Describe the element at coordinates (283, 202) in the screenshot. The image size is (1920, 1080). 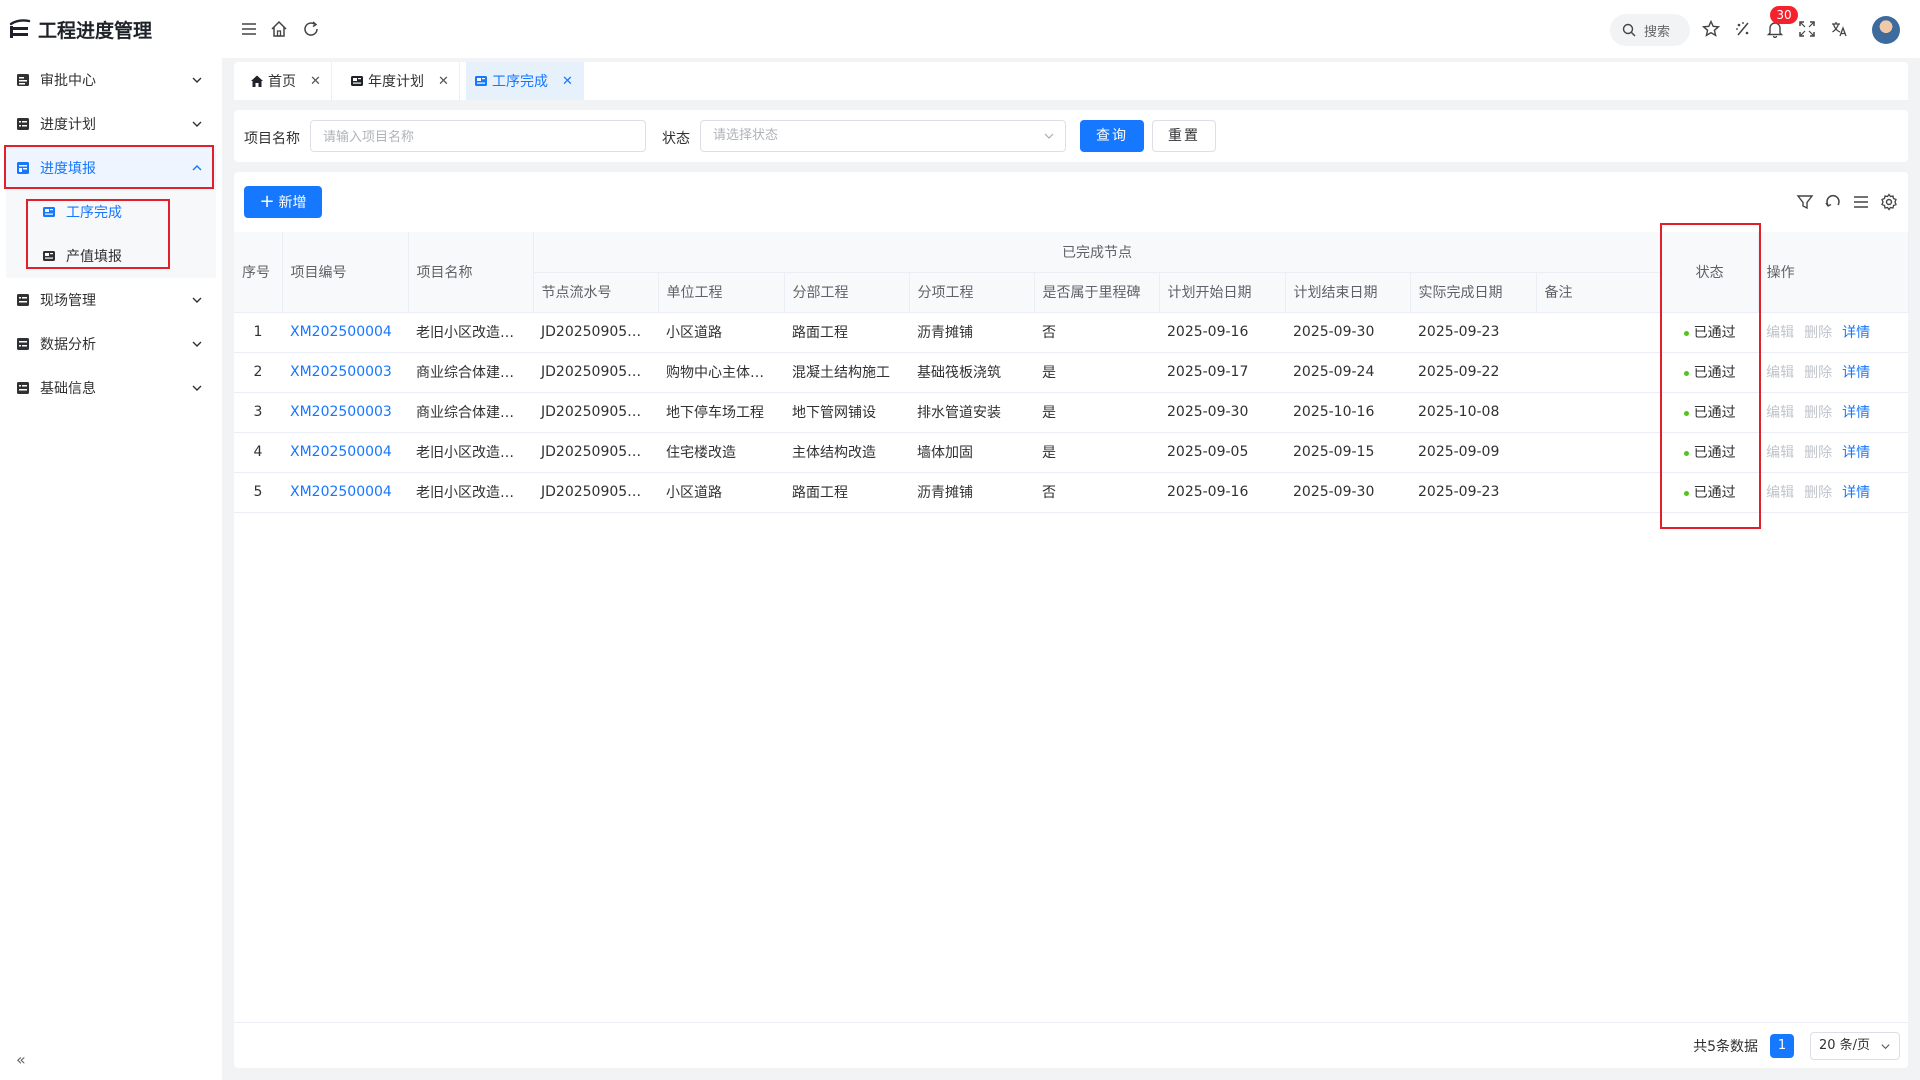
I see `add-button: + 新增` at that location.